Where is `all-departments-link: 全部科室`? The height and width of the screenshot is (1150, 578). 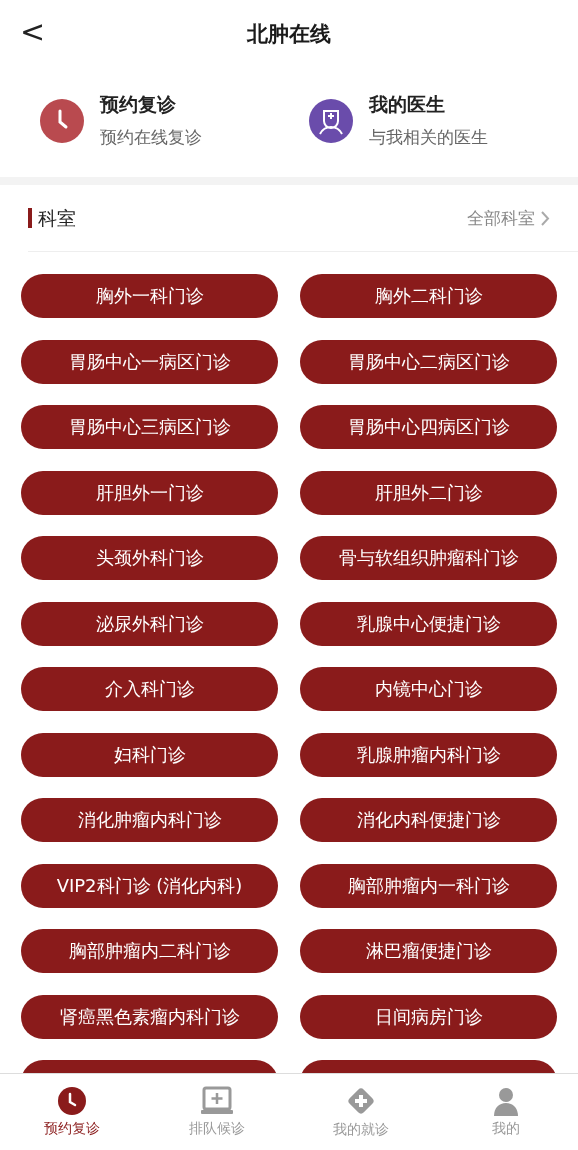 all-departments-link: 全部科室 is located at coordinates (508, 218).